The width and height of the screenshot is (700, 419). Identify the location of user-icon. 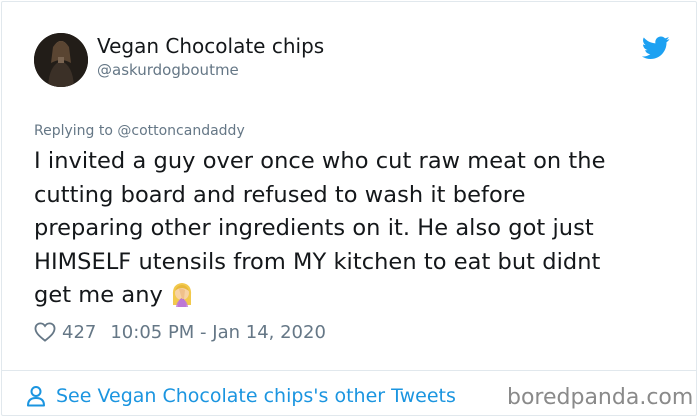
(36, 396).